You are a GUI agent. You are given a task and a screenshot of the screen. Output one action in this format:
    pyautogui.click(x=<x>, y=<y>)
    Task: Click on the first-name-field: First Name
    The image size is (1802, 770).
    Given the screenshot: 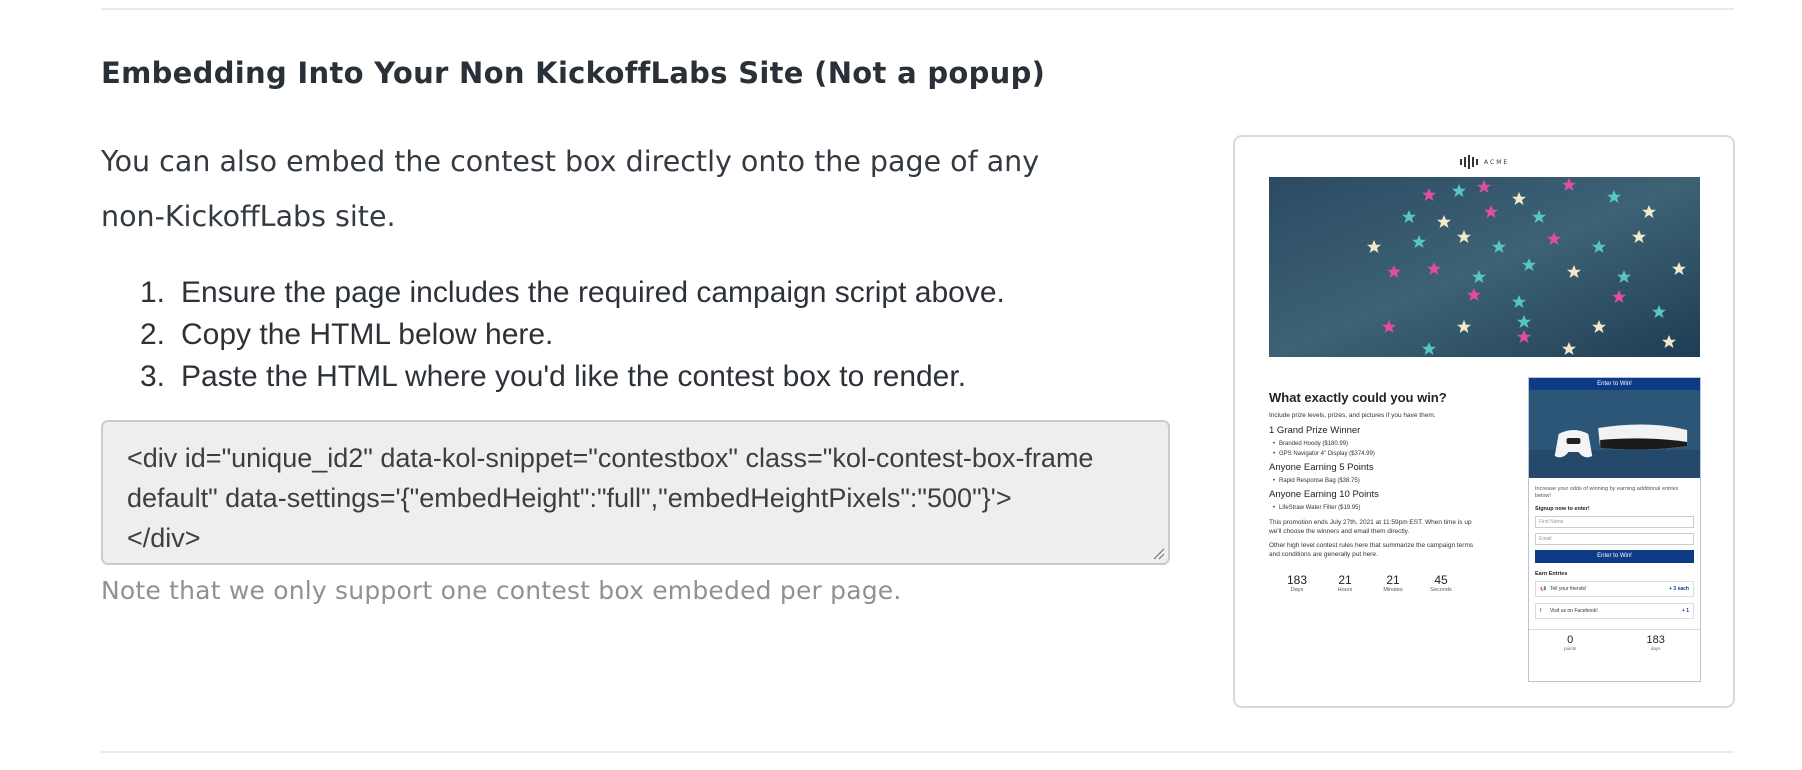 What is the action you would take?
    pyautogui.click(x=1614, y=522)
    